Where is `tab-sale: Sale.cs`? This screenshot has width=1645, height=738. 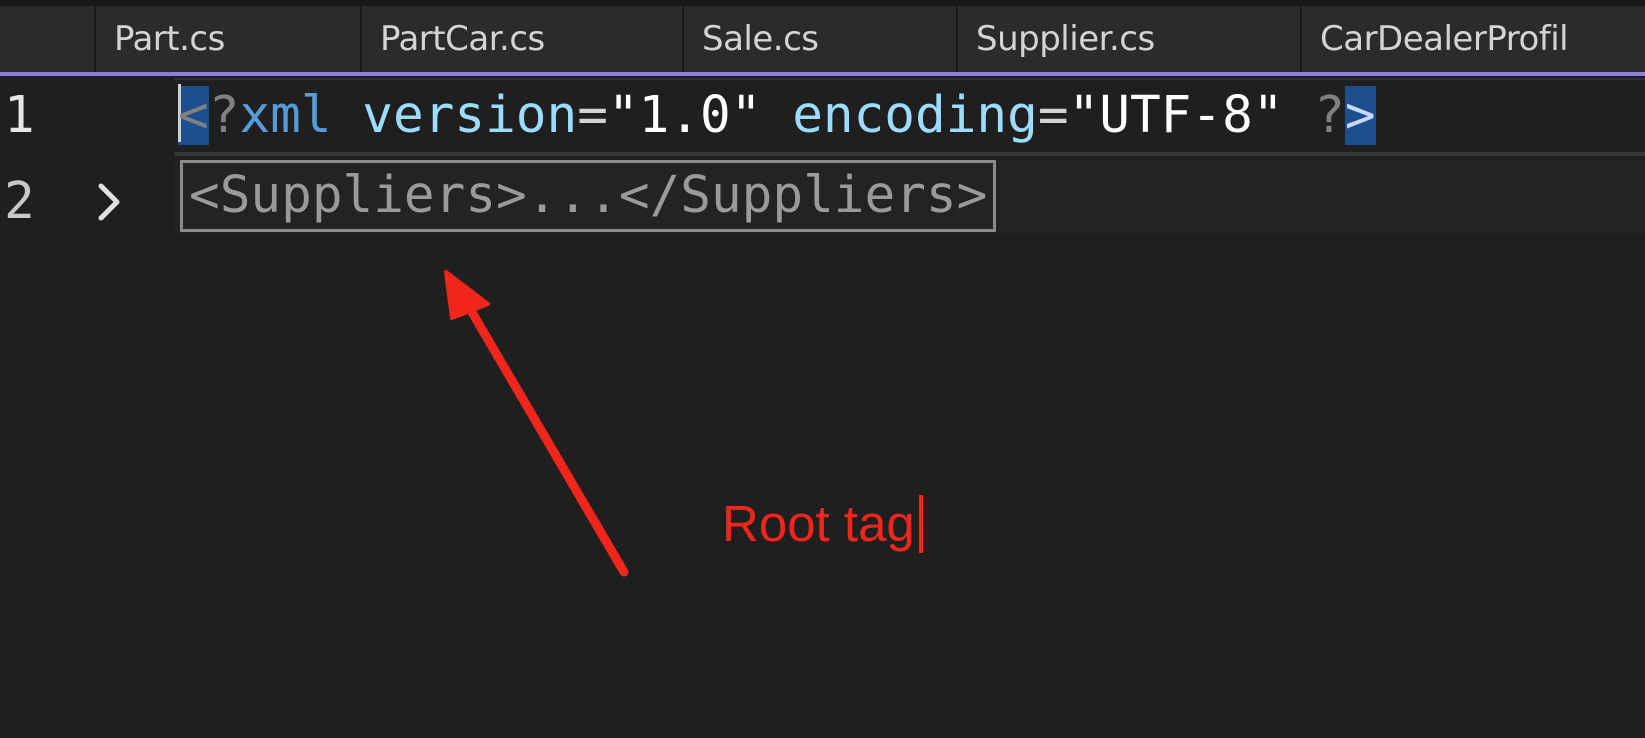
tab-sale: Sale.cs is located at coordinates (821, 39).